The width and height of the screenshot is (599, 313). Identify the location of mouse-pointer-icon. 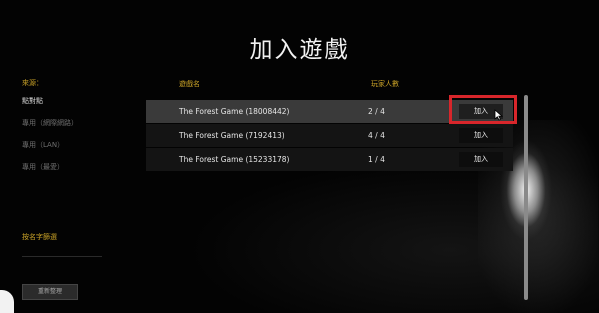
(498, 115).